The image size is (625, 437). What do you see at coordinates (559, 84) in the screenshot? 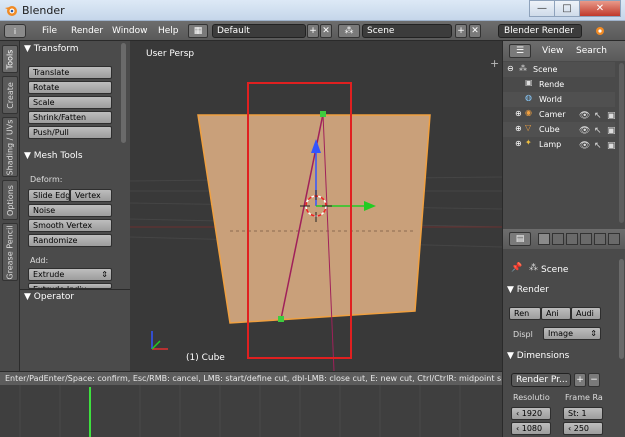
I see `outliner-row-render-layers: ▣ Rende` at bounding box center [559, 84].